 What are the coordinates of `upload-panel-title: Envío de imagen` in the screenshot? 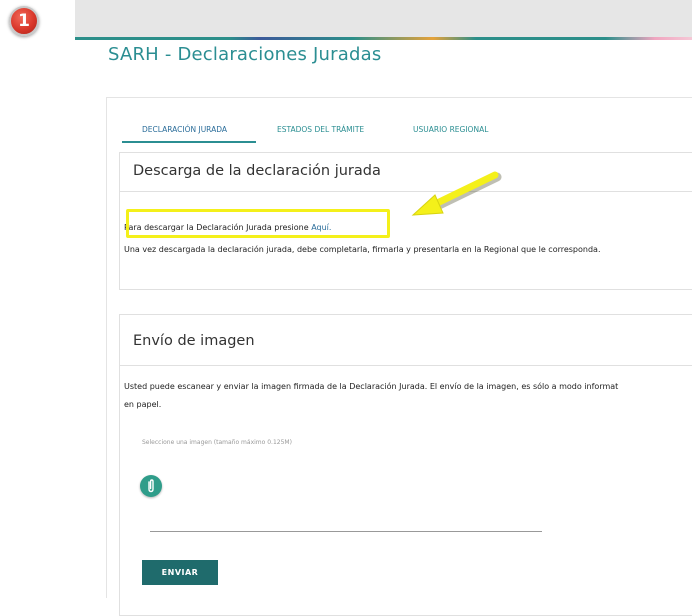 It's located at (194, 341).